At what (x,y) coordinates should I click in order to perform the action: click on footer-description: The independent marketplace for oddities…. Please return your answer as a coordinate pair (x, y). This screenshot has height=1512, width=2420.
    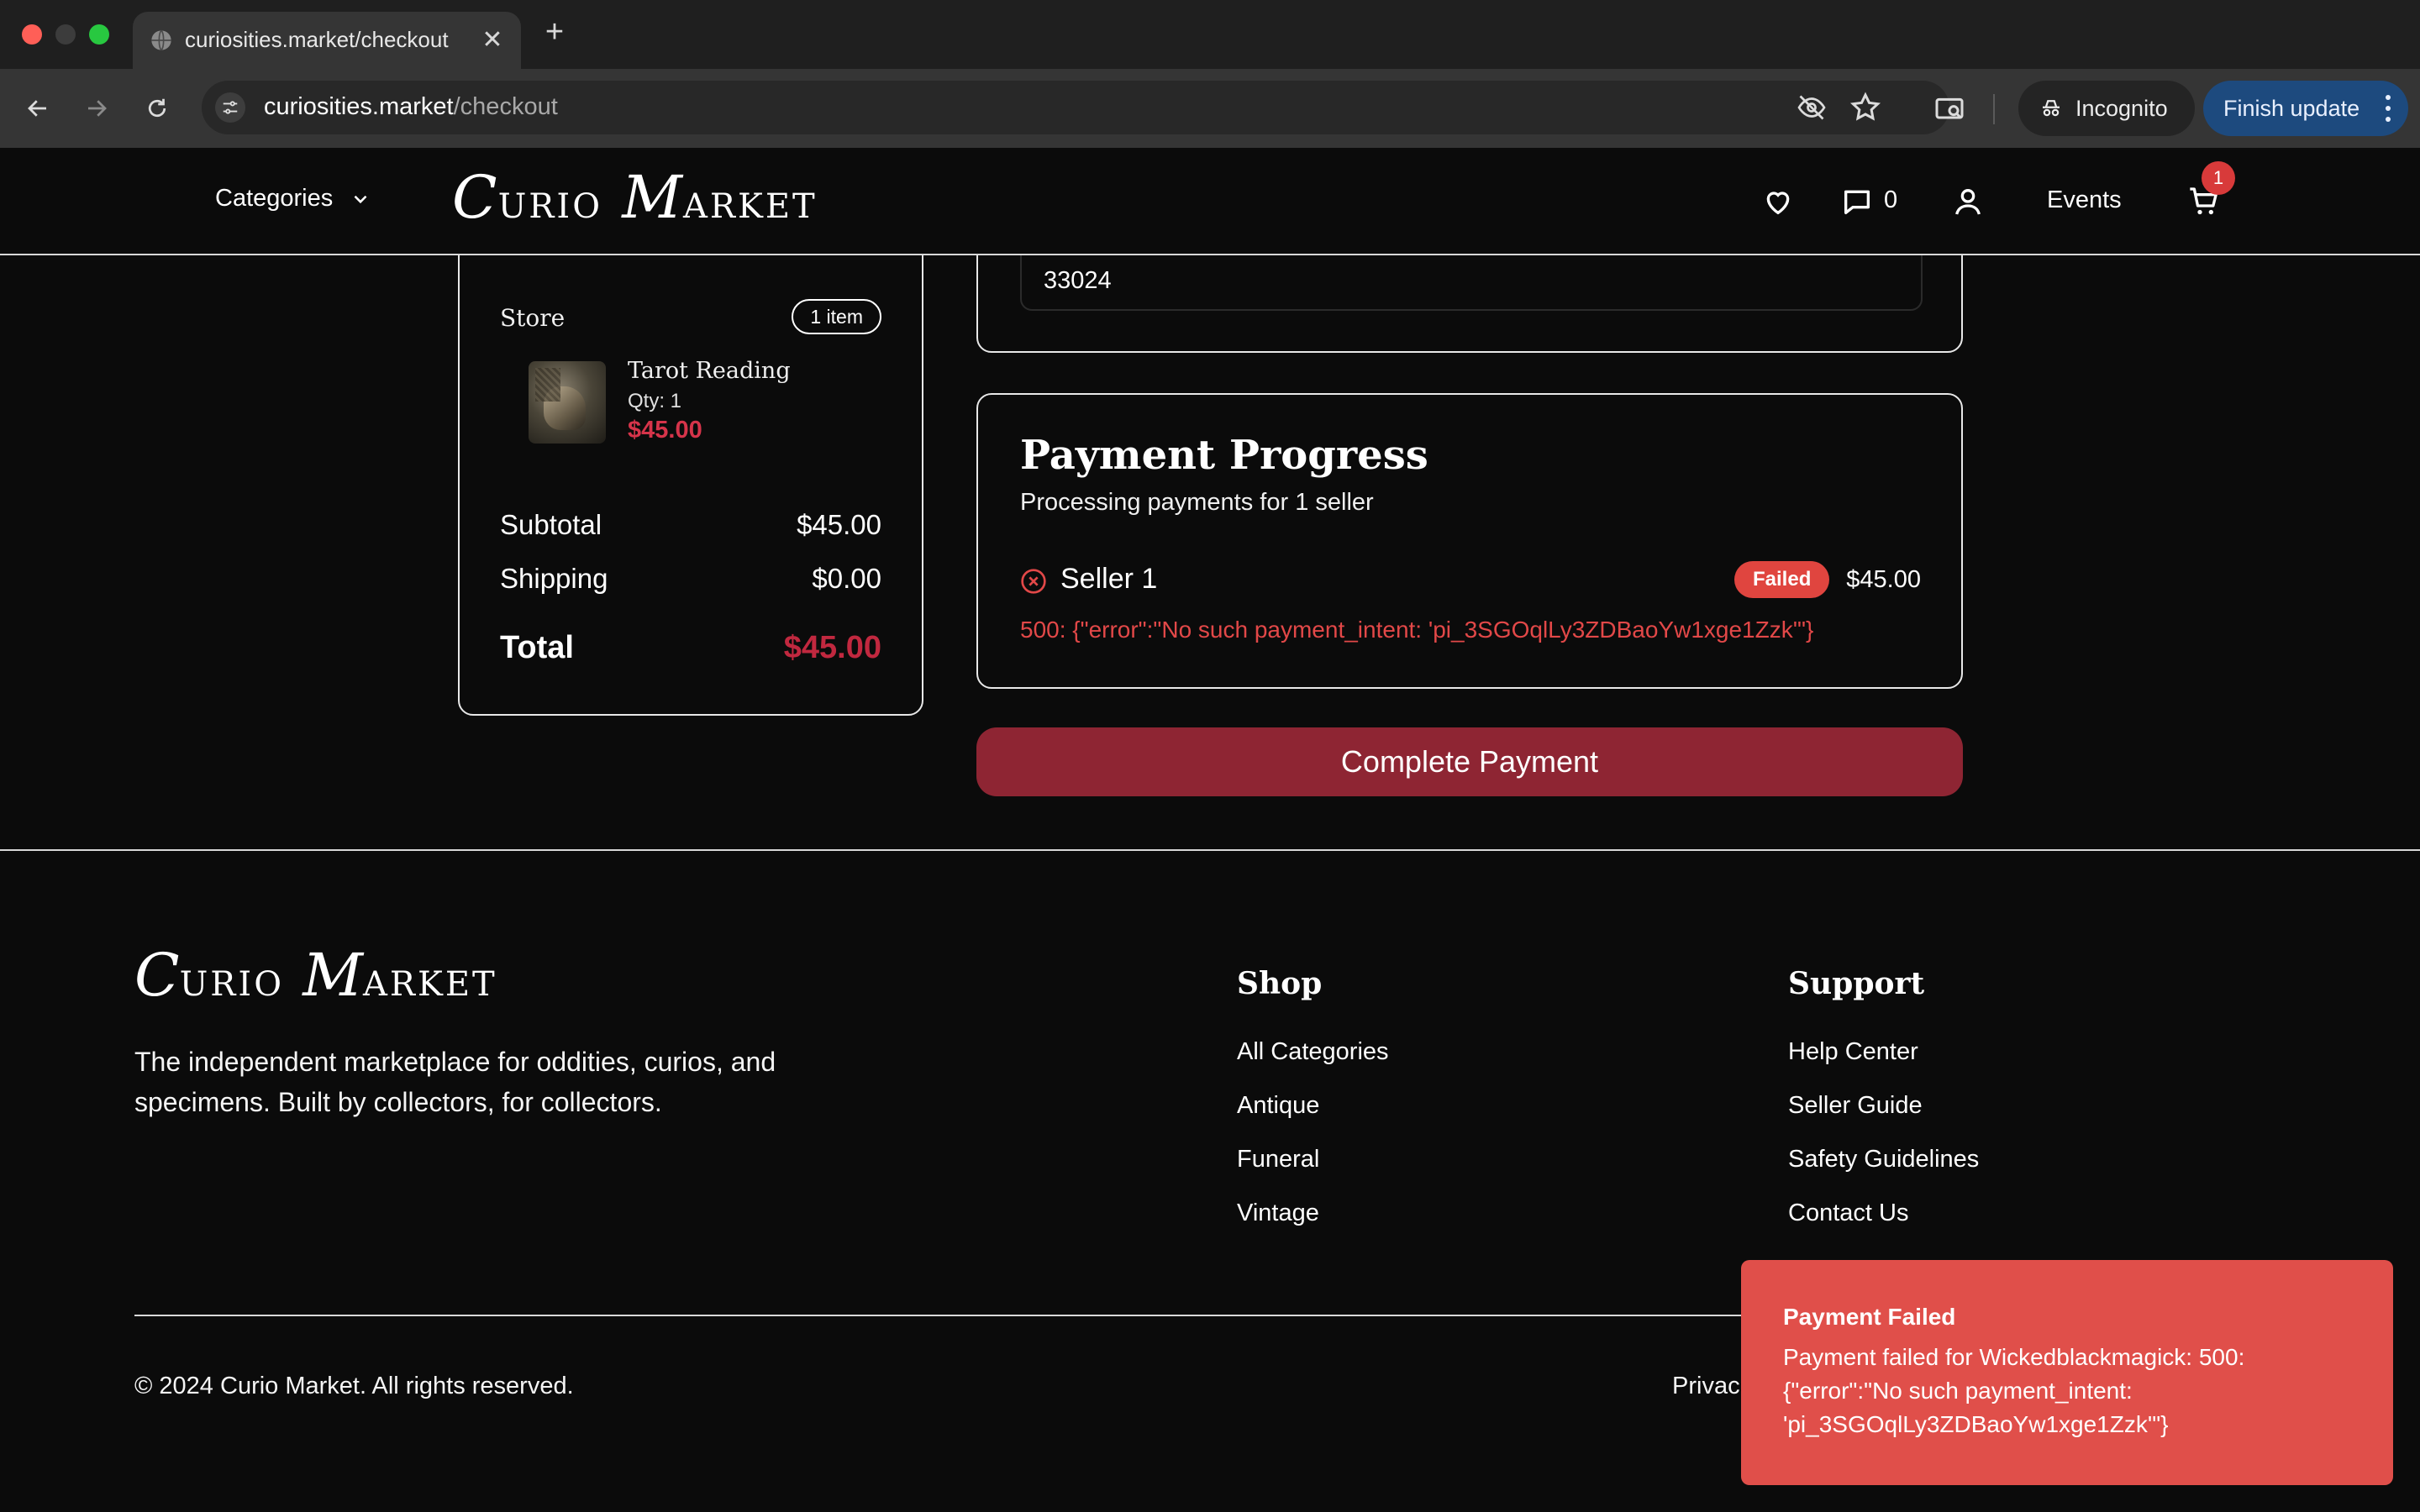
    Looking at the image, I should click on (455, 1082).